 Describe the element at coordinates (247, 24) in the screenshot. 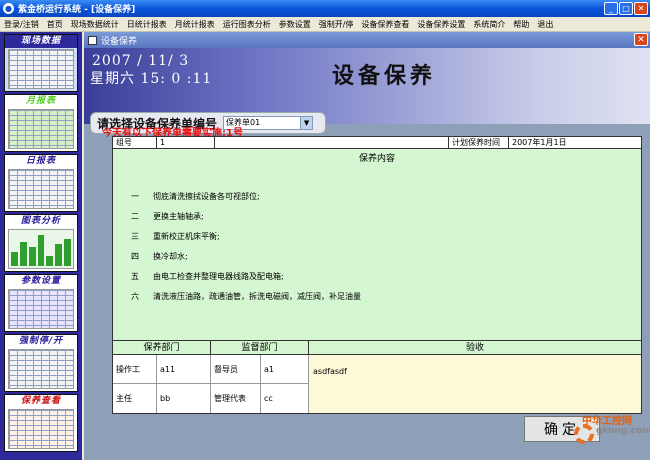

I see `menu-chart-analysis: 运行图表分析` at that location.